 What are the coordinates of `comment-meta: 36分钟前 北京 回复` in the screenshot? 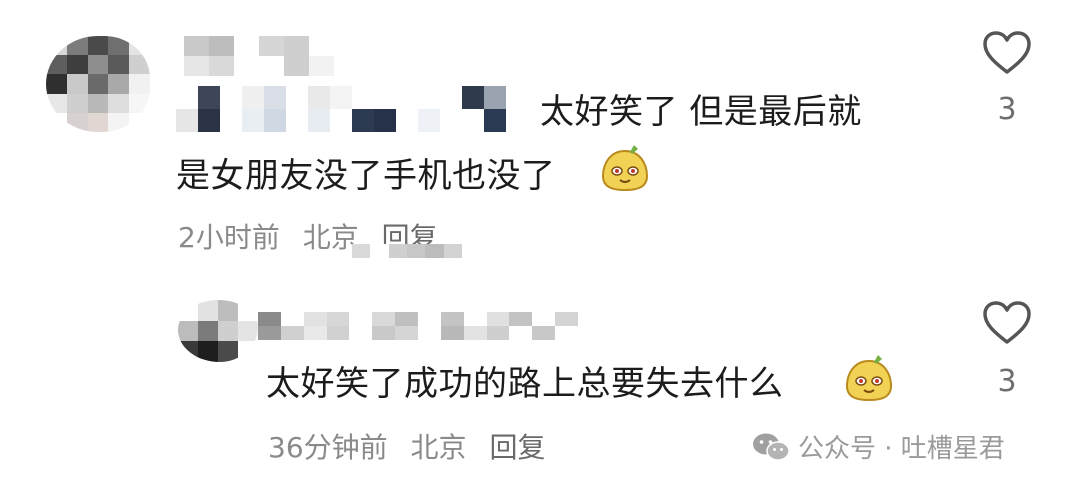 It's located at (413, 446).